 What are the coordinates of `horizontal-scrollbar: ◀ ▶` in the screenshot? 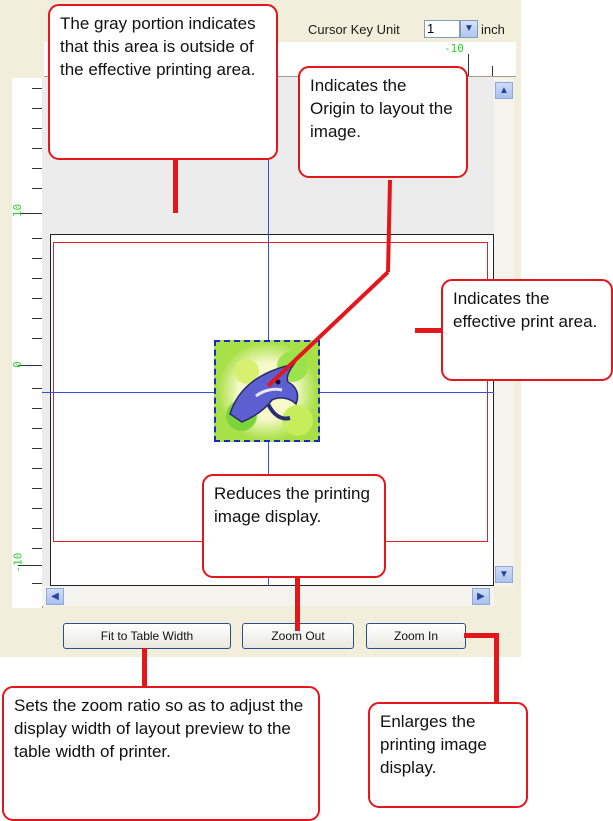 It's located at (268, 596).